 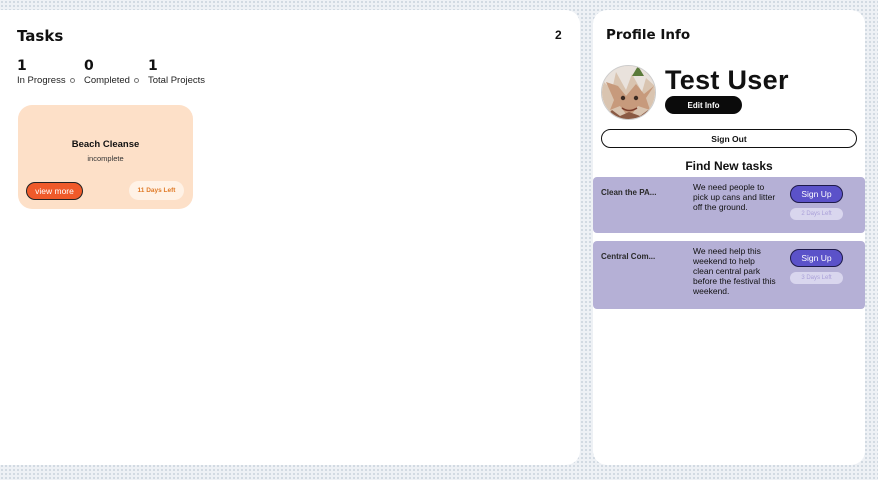 What do you see at coordinates (176, 72) in the screenshot?
I see `stat-total-projects: 1 Total Projects` at bounding box center [176, 72].